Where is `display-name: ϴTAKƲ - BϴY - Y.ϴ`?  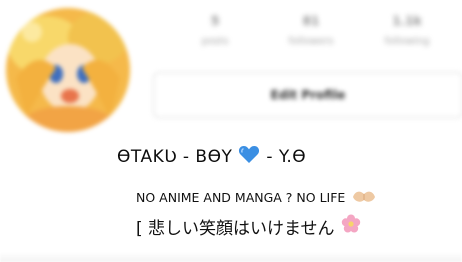 display-name: ϴTAKƲ - BϴY - Y.ϴ is located at coordinates (211, 157).